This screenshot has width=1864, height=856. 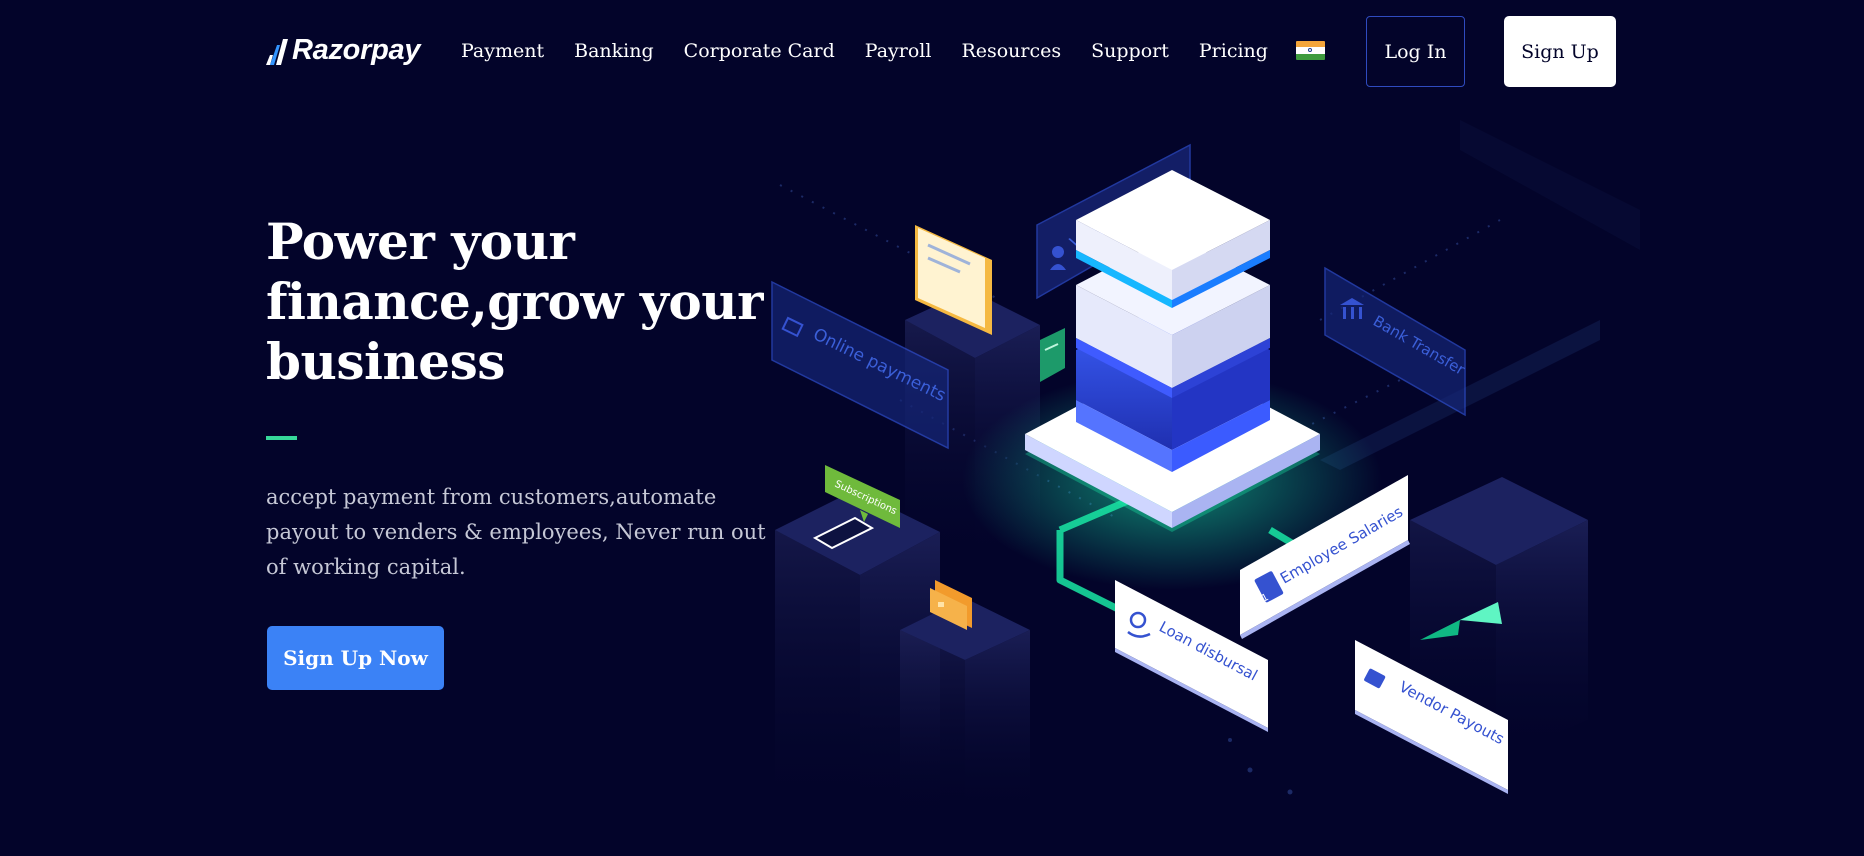 What do you see at coordinates (355, 658) in the screenshot?
I see `signup-now-button: Sign Up Now` at bounding box center [355, 658].